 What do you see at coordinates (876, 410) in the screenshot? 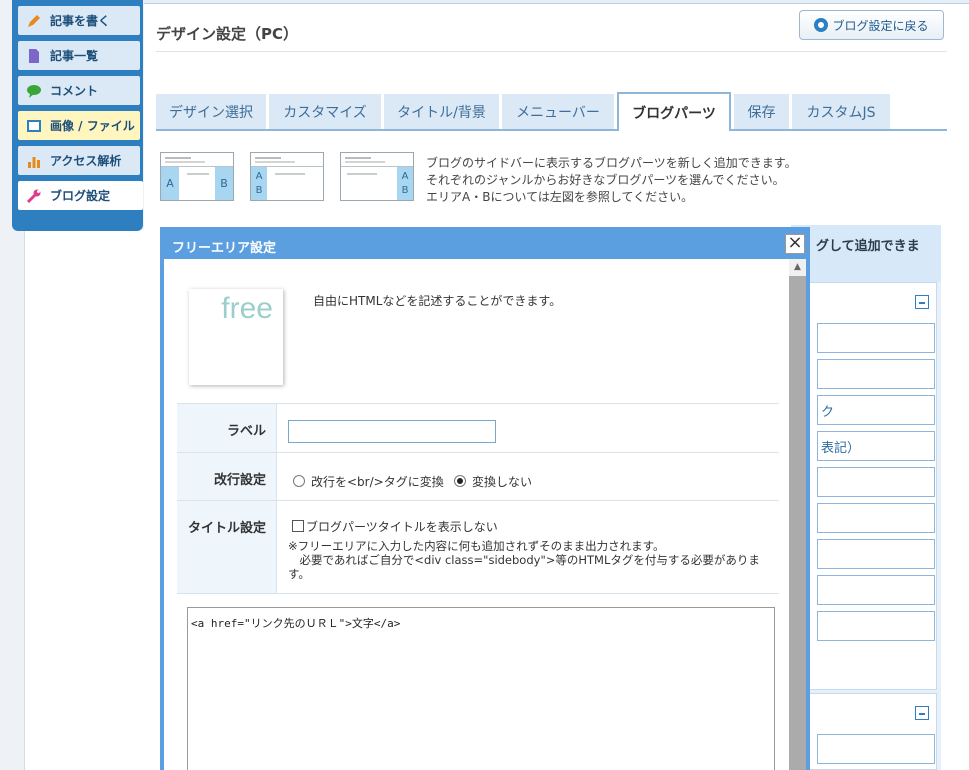
I see `part-button: ク` at bounding box center [876, 410].